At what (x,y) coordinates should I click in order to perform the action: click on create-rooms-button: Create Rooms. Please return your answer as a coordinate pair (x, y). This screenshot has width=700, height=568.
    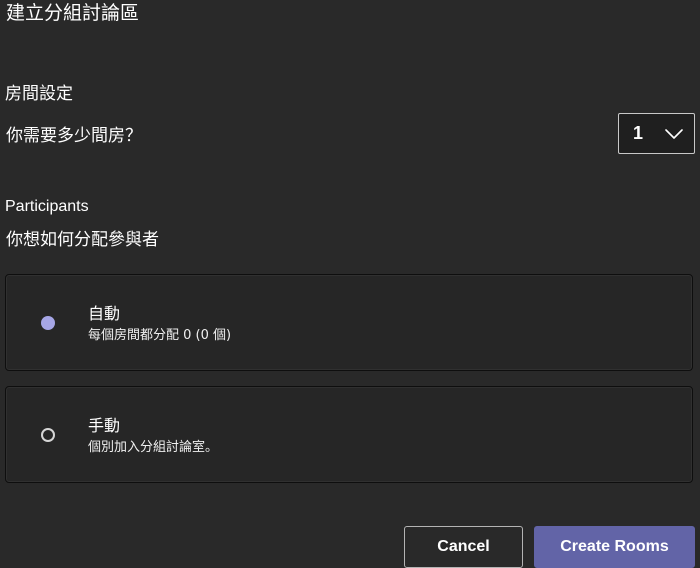
    Looking at the image, I should click on (614, 547).